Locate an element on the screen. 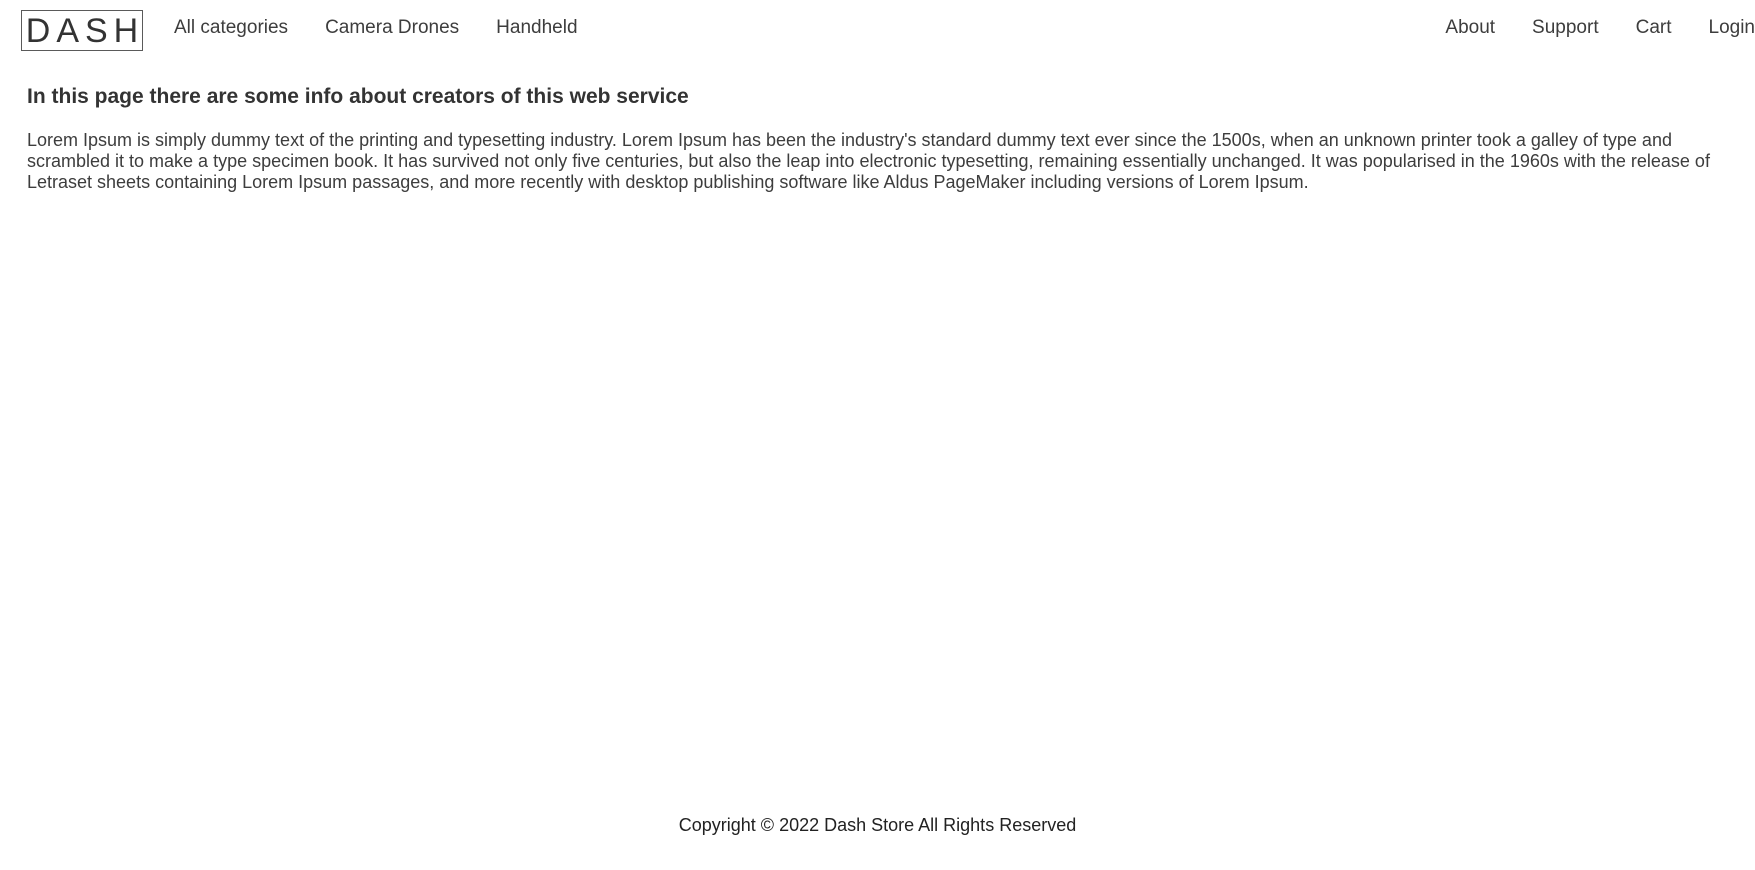 The height and width of the screenshot is (870, 1755). nav-link-support: Support is located at coordinates (1565, 28).